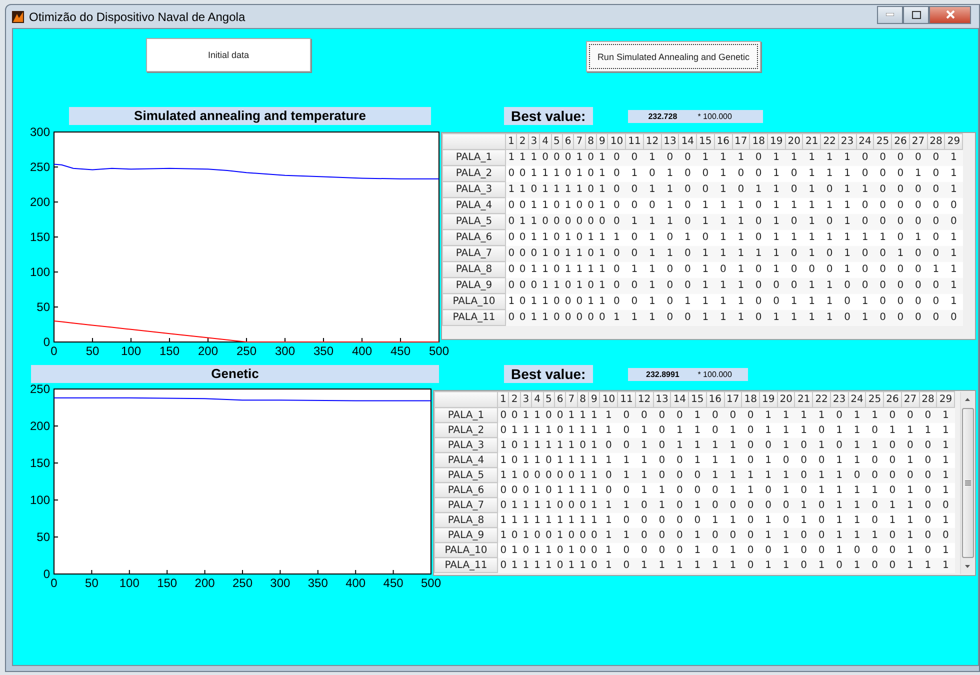 Image resolution: width=980 pixels, height=675 pixels. Describe the element at coordinates (715, 400) in the screenshot. I see `column-header: 16` at that location.